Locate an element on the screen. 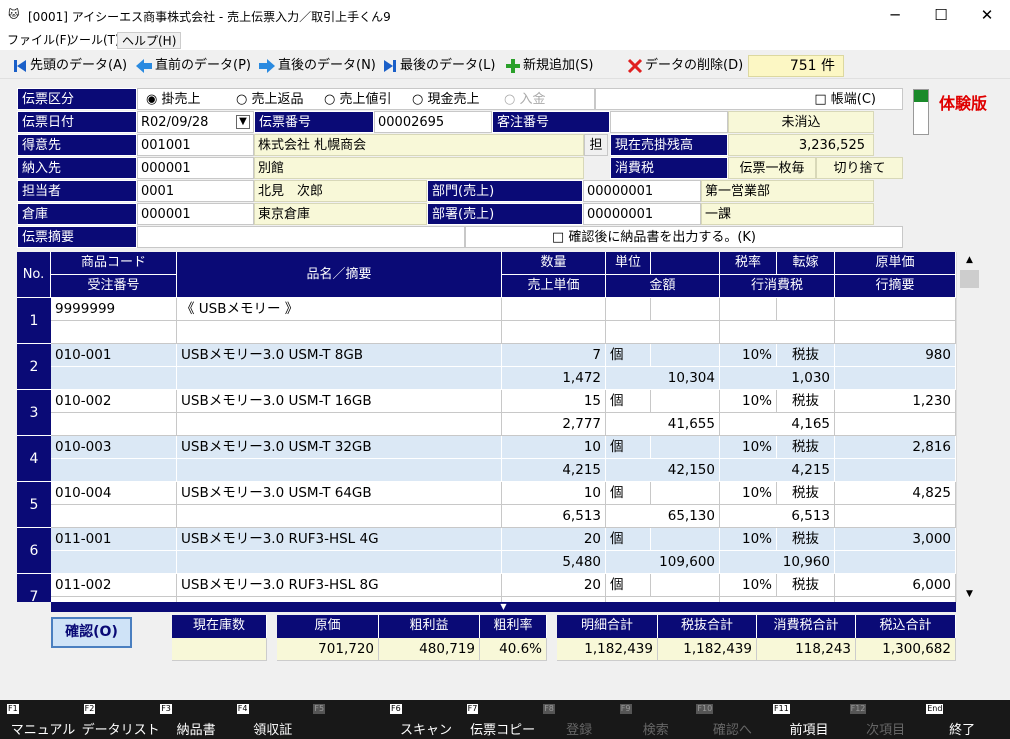 Image resolution: width=1010 pixels, height=739 pixels. cell-cost is located at coordinates (895, 309).